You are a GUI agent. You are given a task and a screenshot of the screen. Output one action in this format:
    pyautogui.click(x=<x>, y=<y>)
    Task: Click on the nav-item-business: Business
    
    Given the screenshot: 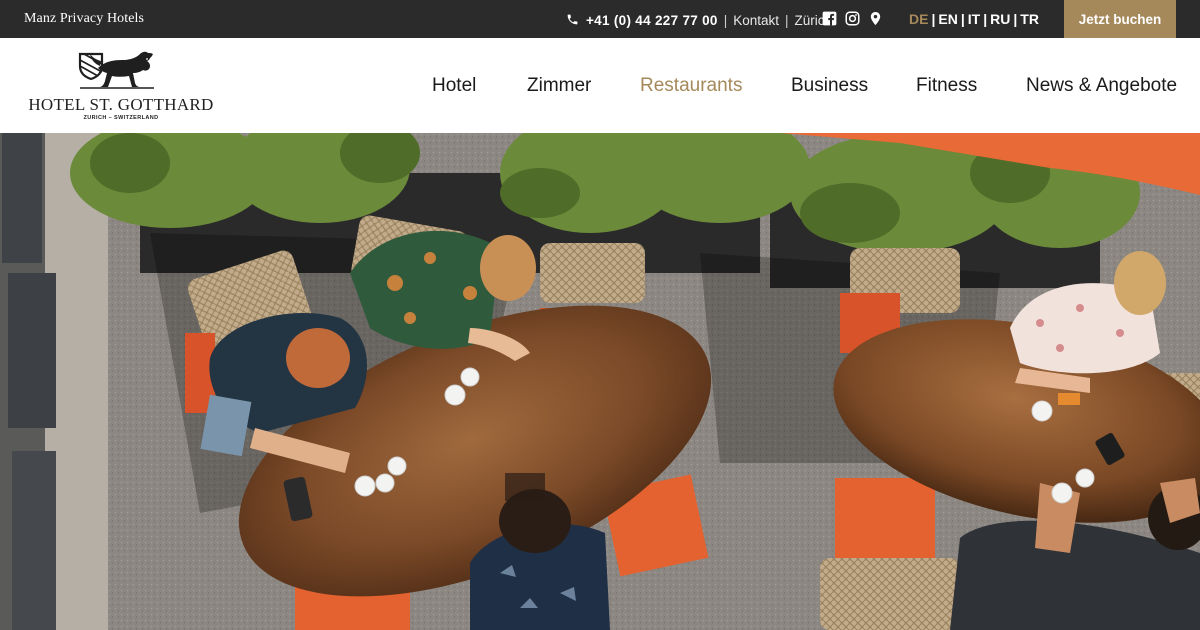 What is the action you would take?
    pyautogui.click(x=829, y=86)
    